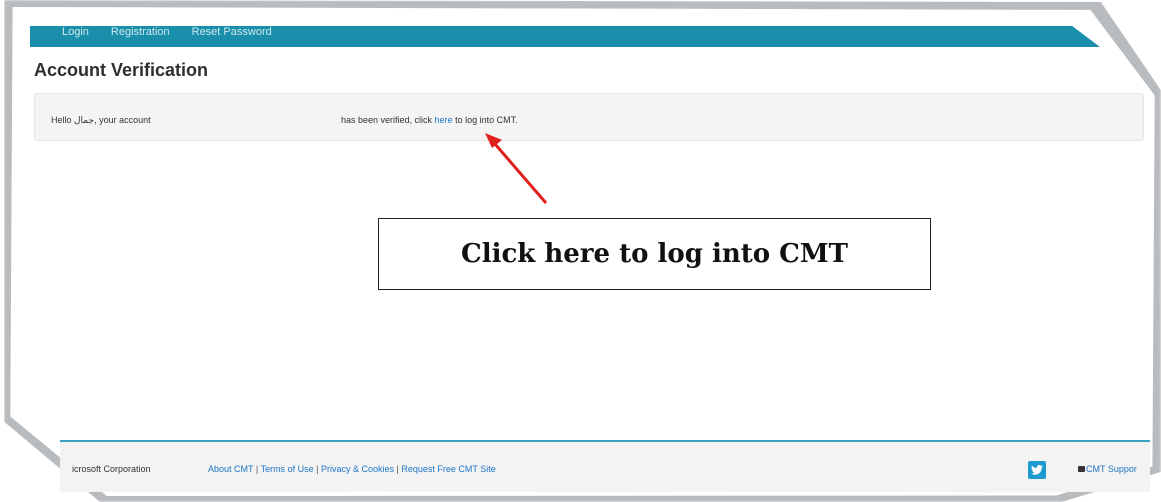 This screenshot has width=1161, height=502. Describe the element at coordinates (388, 120) in the screenshot. I see `verification-status-prefix: has been verified, click` at that location.